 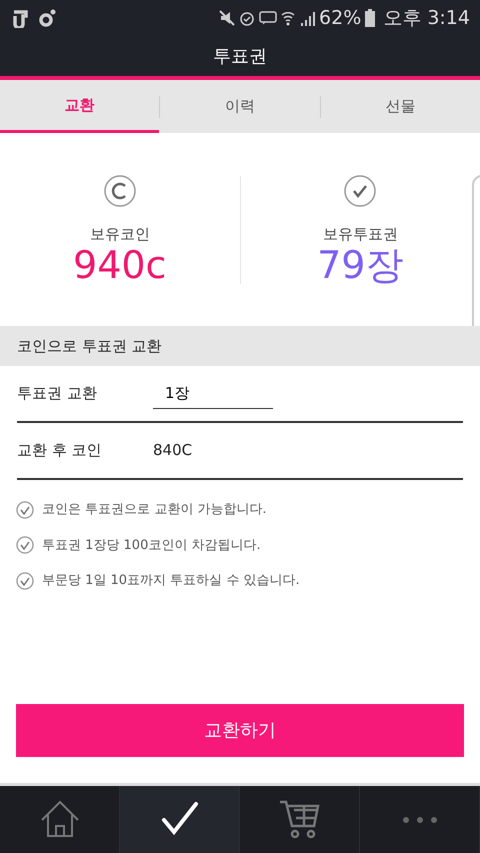 I want to click on field-label: 교환 후 코인, so click(x=60, y=451).